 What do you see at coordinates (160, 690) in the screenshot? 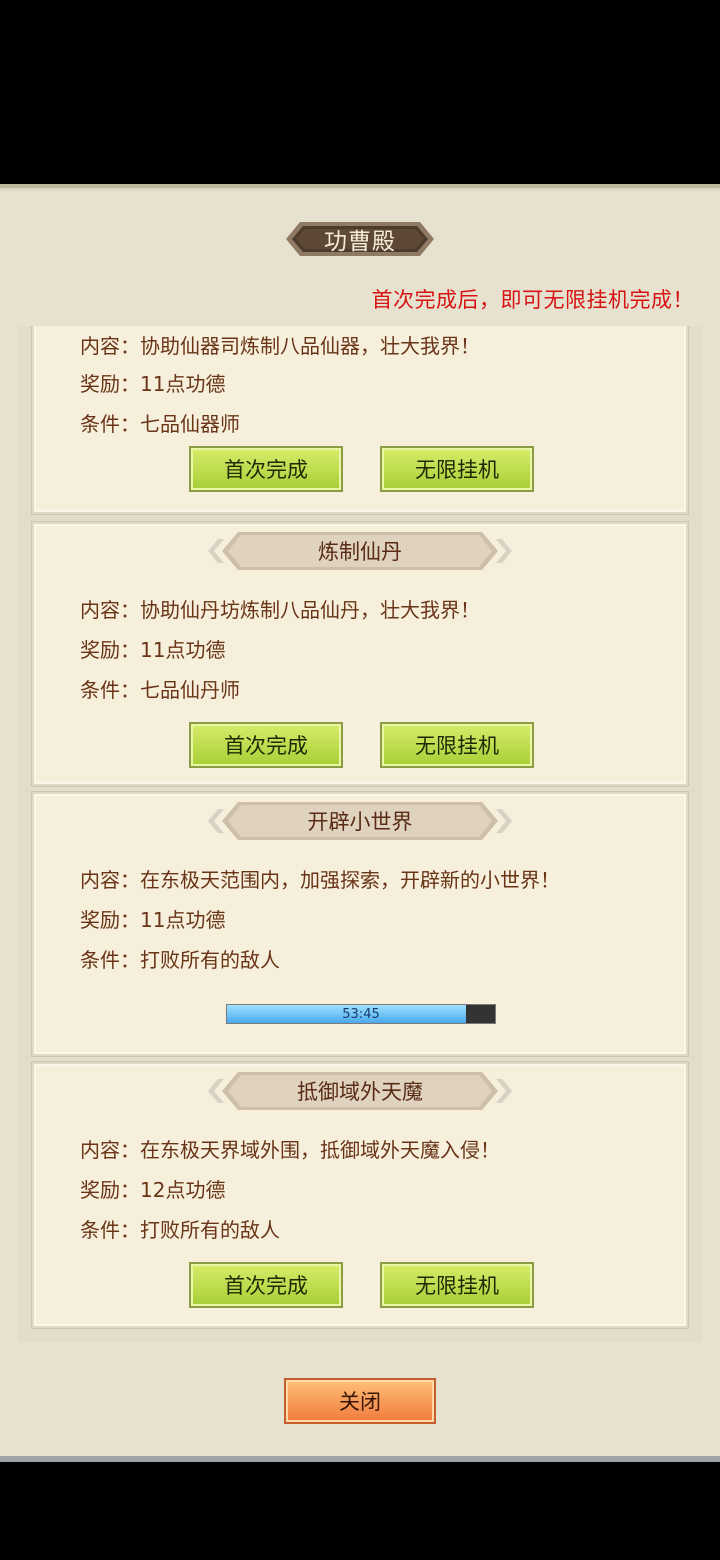
I see `card-condition: 条件：七品仙丹师` at bounding box center [160, 690].